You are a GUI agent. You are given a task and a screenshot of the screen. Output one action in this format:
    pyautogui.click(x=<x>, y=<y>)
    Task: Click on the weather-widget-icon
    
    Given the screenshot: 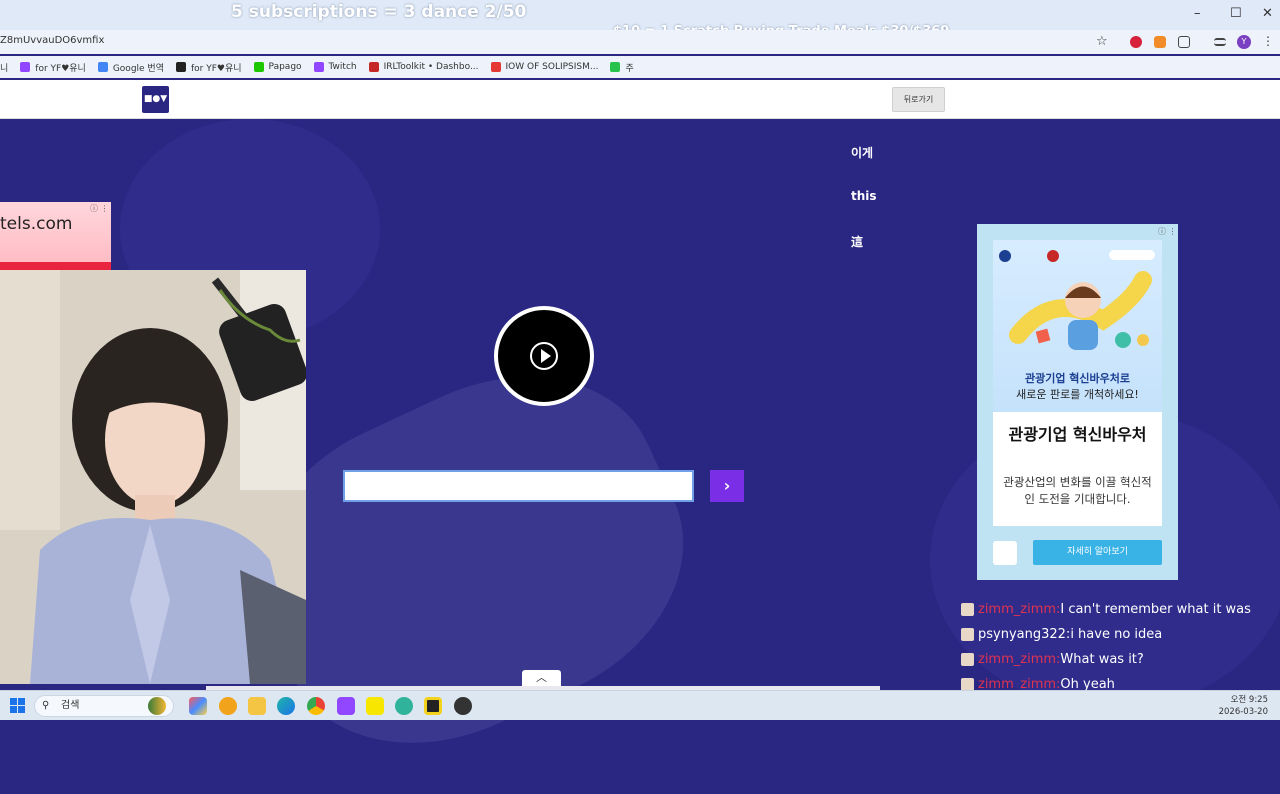 What is the action you would take?
    pyautogui.click(x=157, y=706)
    